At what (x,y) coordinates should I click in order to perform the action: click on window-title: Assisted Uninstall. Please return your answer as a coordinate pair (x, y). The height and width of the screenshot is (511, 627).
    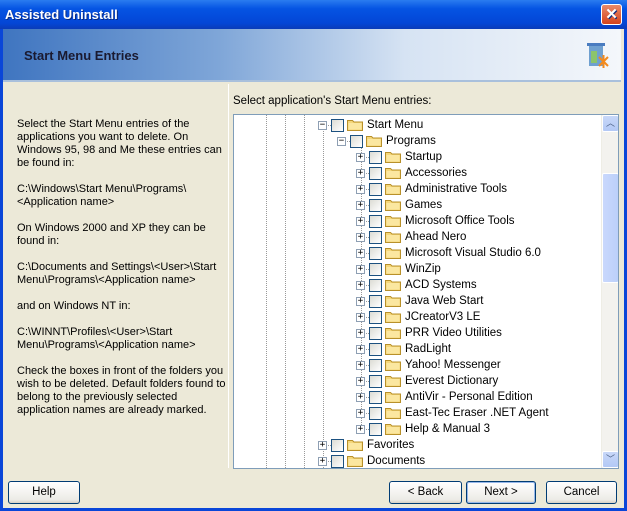
    Looking at the image, I should click on (61, 14).